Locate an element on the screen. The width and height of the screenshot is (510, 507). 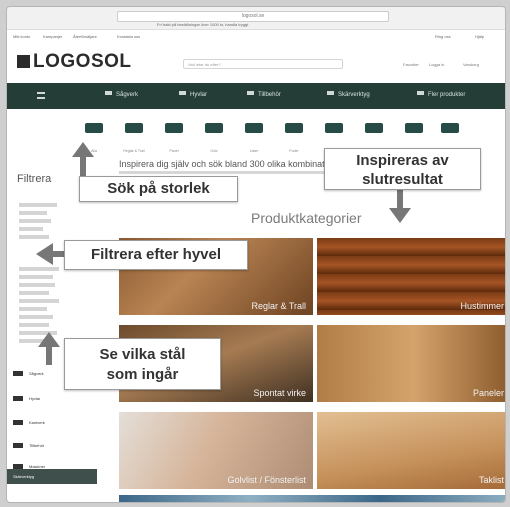
search-input: Vad letar du efter? is located at coordinates (263, 64).